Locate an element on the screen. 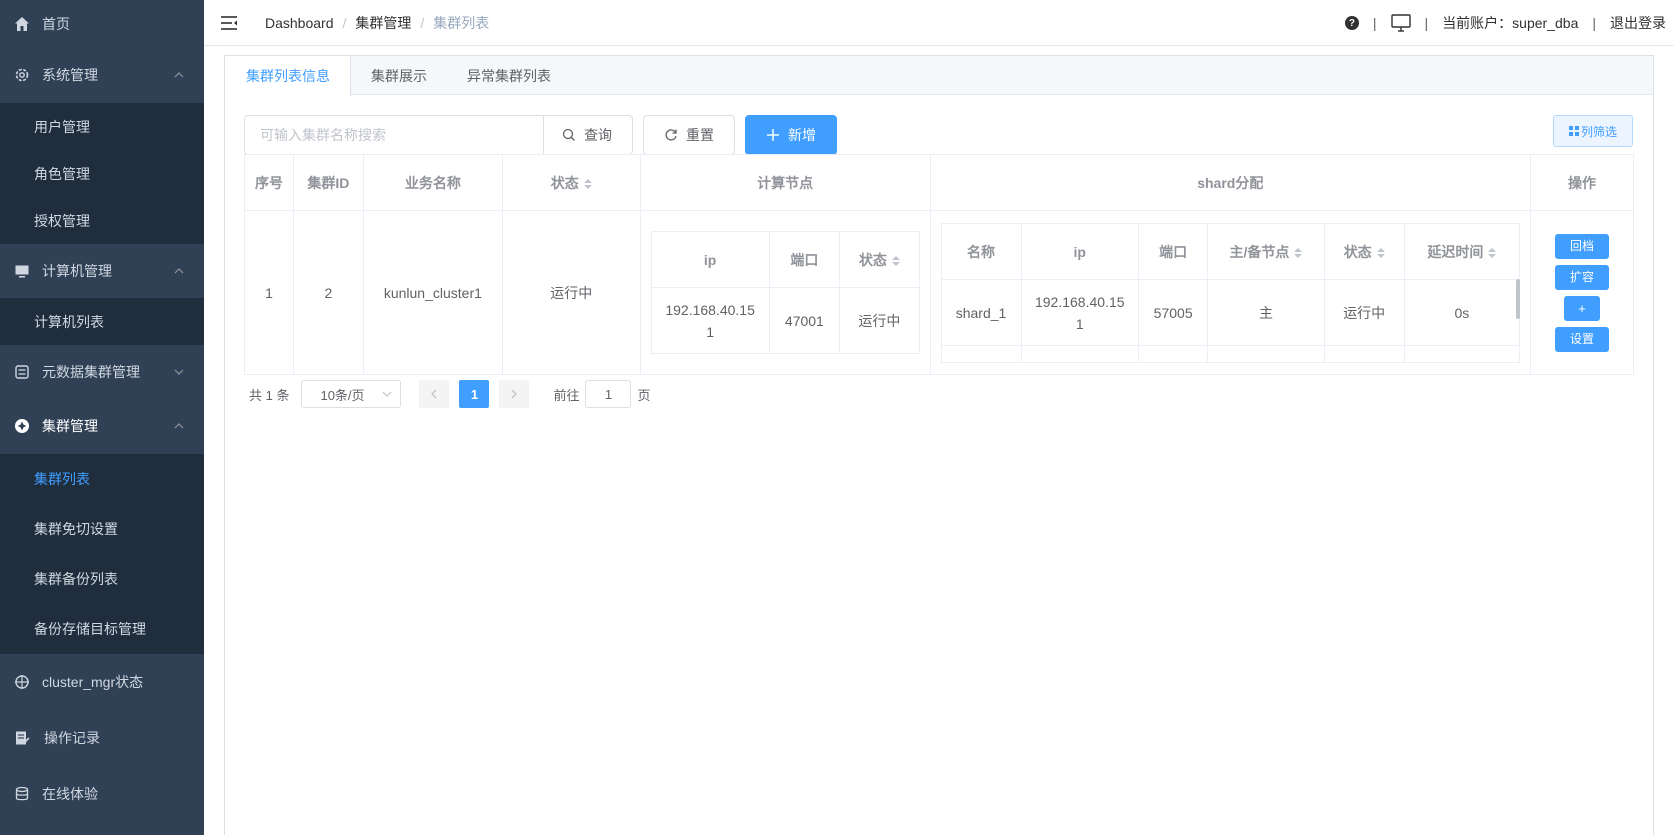  plus-icon is located at coordinates (773, 135).